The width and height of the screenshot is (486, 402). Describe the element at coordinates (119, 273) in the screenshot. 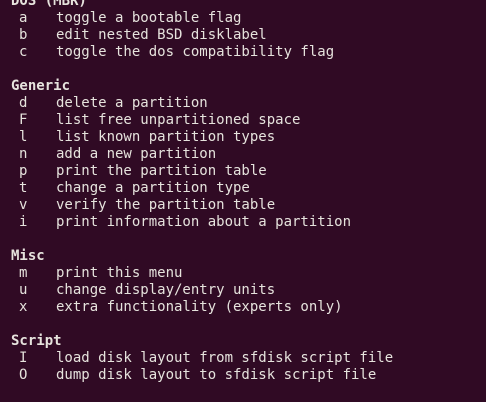

I see `command-description: print this menu` at that location.